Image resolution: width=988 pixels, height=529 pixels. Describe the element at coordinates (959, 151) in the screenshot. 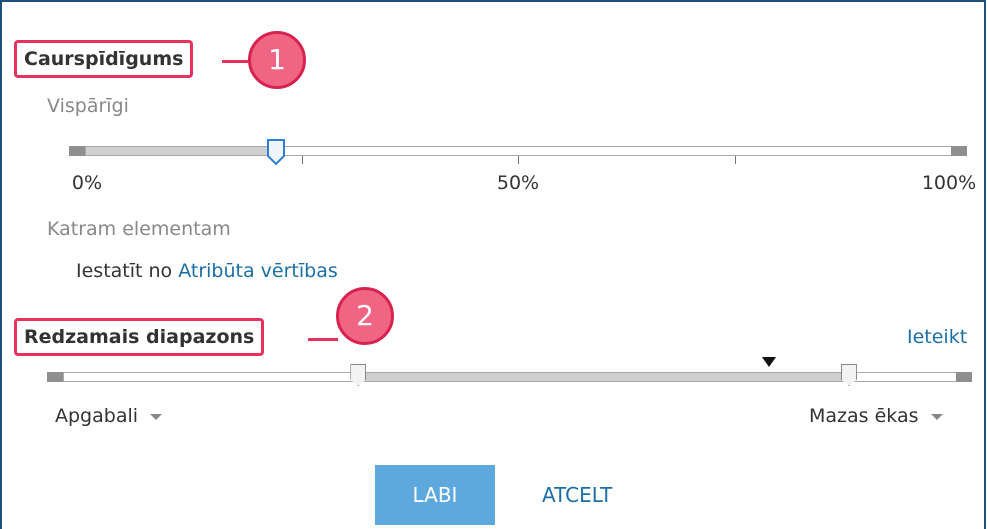

I see `slider-right-end` at that location.